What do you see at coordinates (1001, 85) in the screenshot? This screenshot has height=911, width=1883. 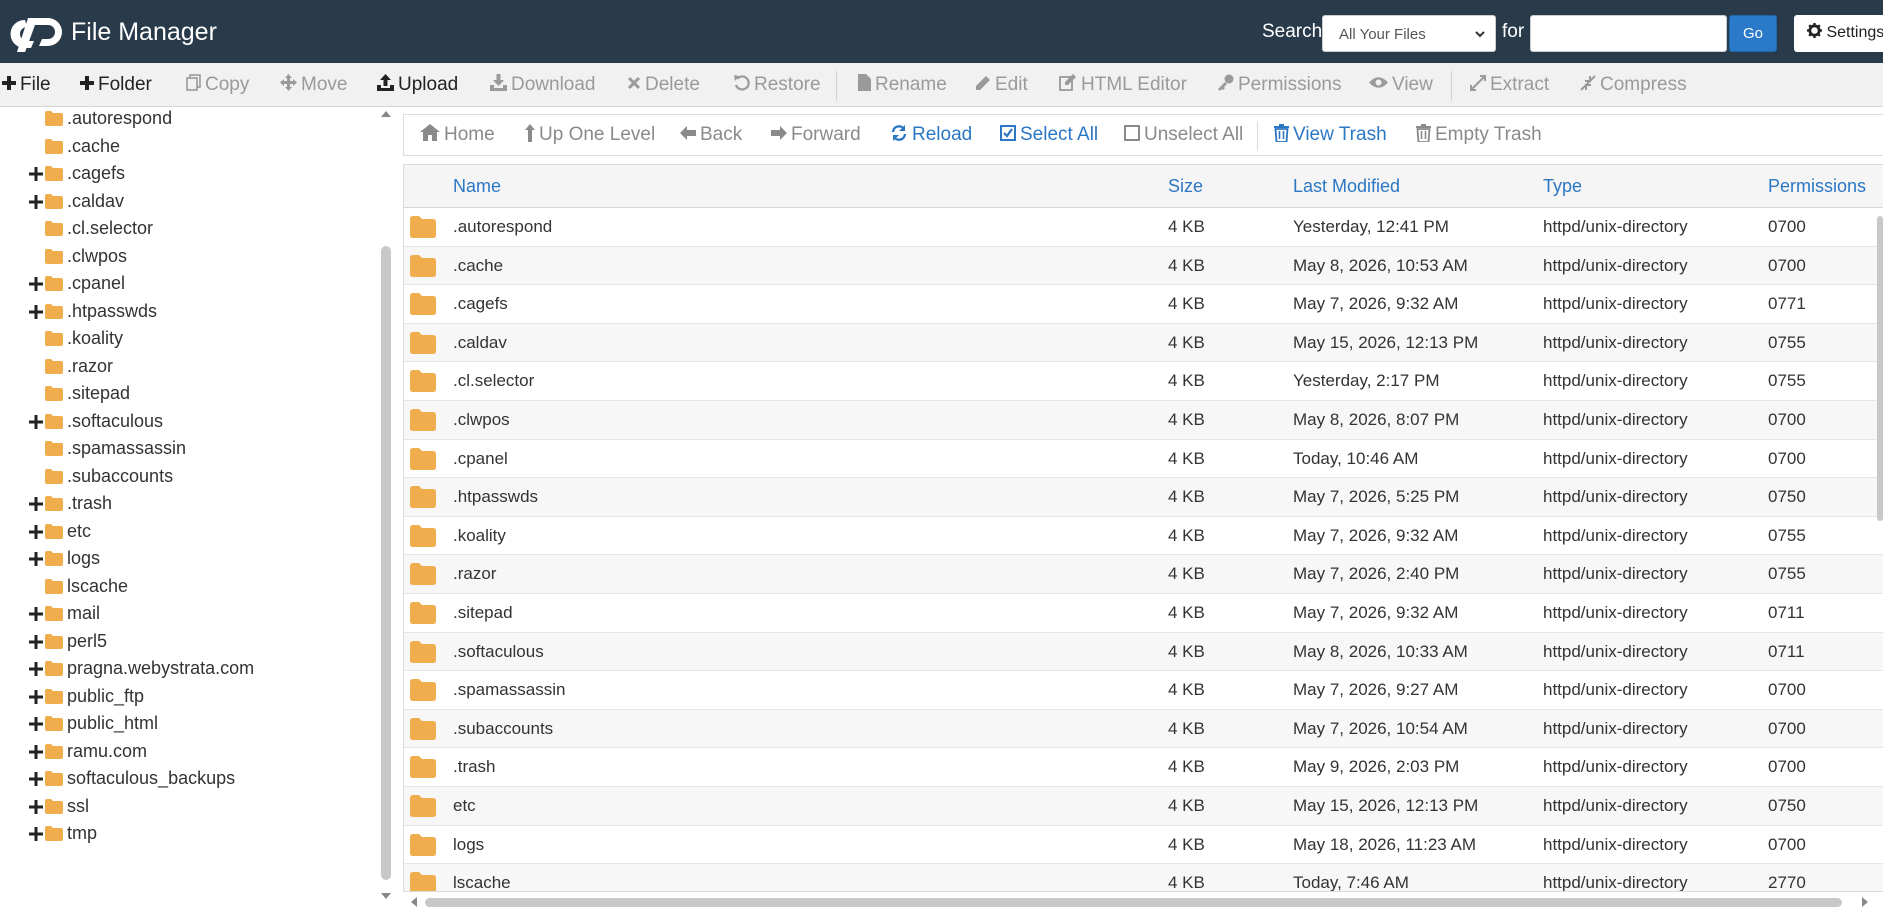 I see `edit-button: Edit` at bounding box center [1001, 85].